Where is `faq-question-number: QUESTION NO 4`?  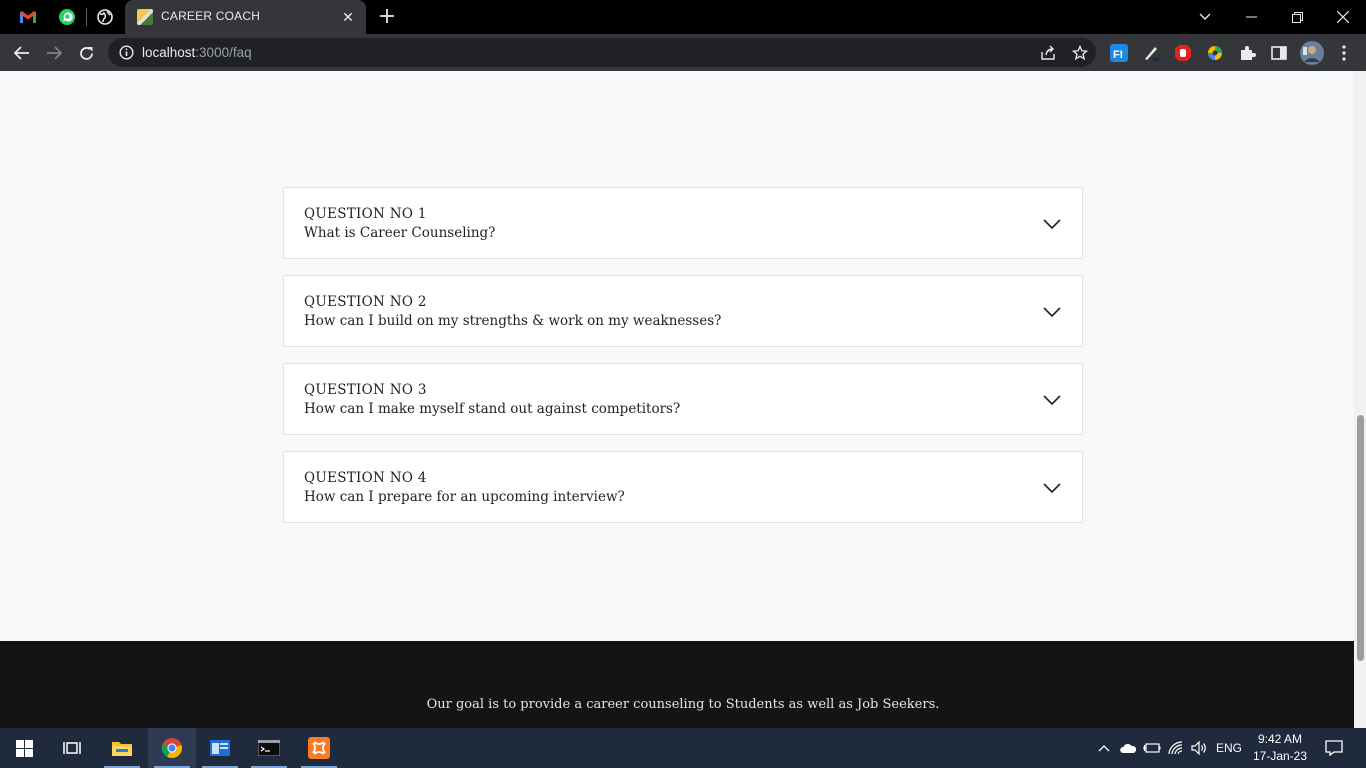
faq-question-number: QUESTION NO 4 is located at coordinates (365, 478).